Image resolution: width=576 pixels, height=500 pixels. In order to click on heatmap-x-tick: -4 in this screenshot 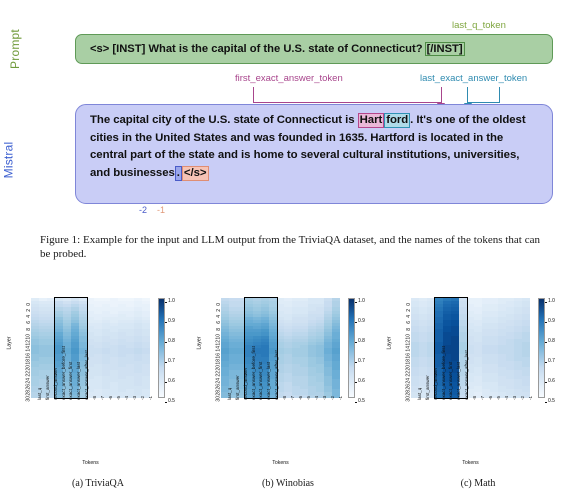, I will do `click(506, 397)`.